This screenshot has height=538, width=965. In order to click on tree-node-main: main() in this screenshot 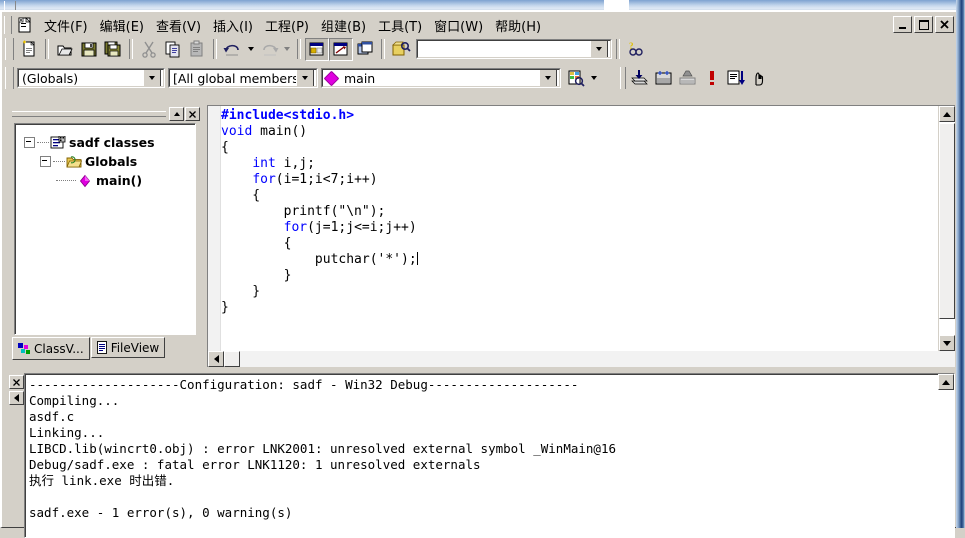, I will do `click(105, 180)`.